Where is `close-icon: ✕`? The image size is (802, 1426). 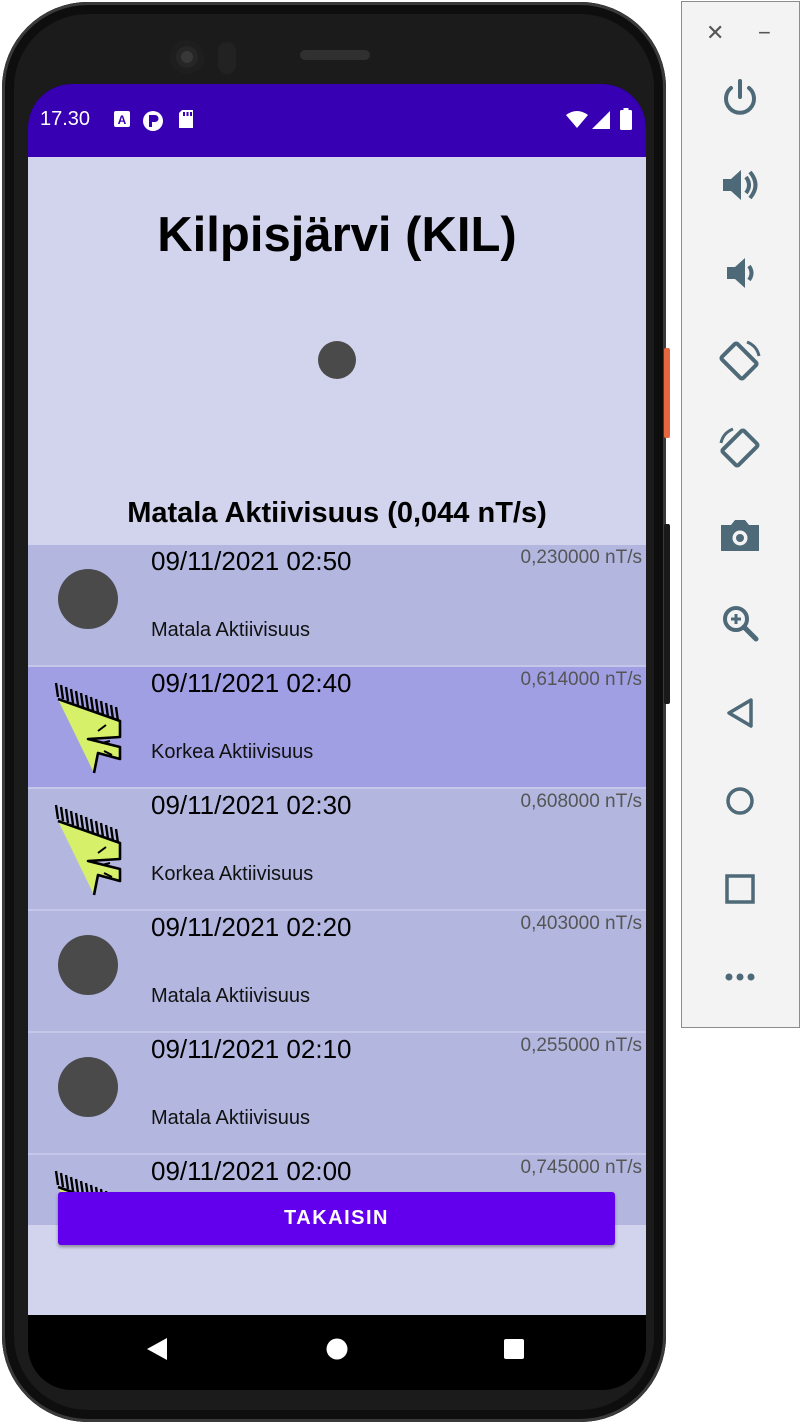
close-icon: ✕ is located at coordinates (715, 33).